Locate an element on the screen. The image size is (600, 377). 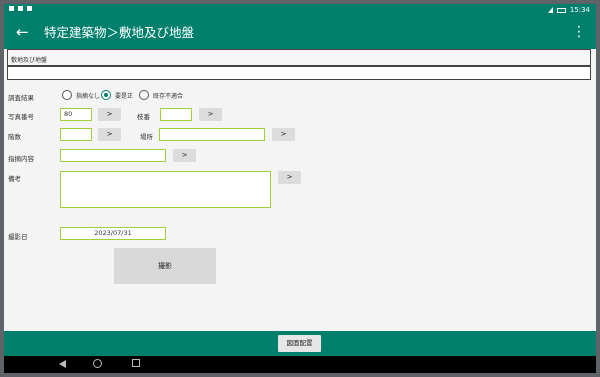
wifi-icon is located at coordinates (550, 10).